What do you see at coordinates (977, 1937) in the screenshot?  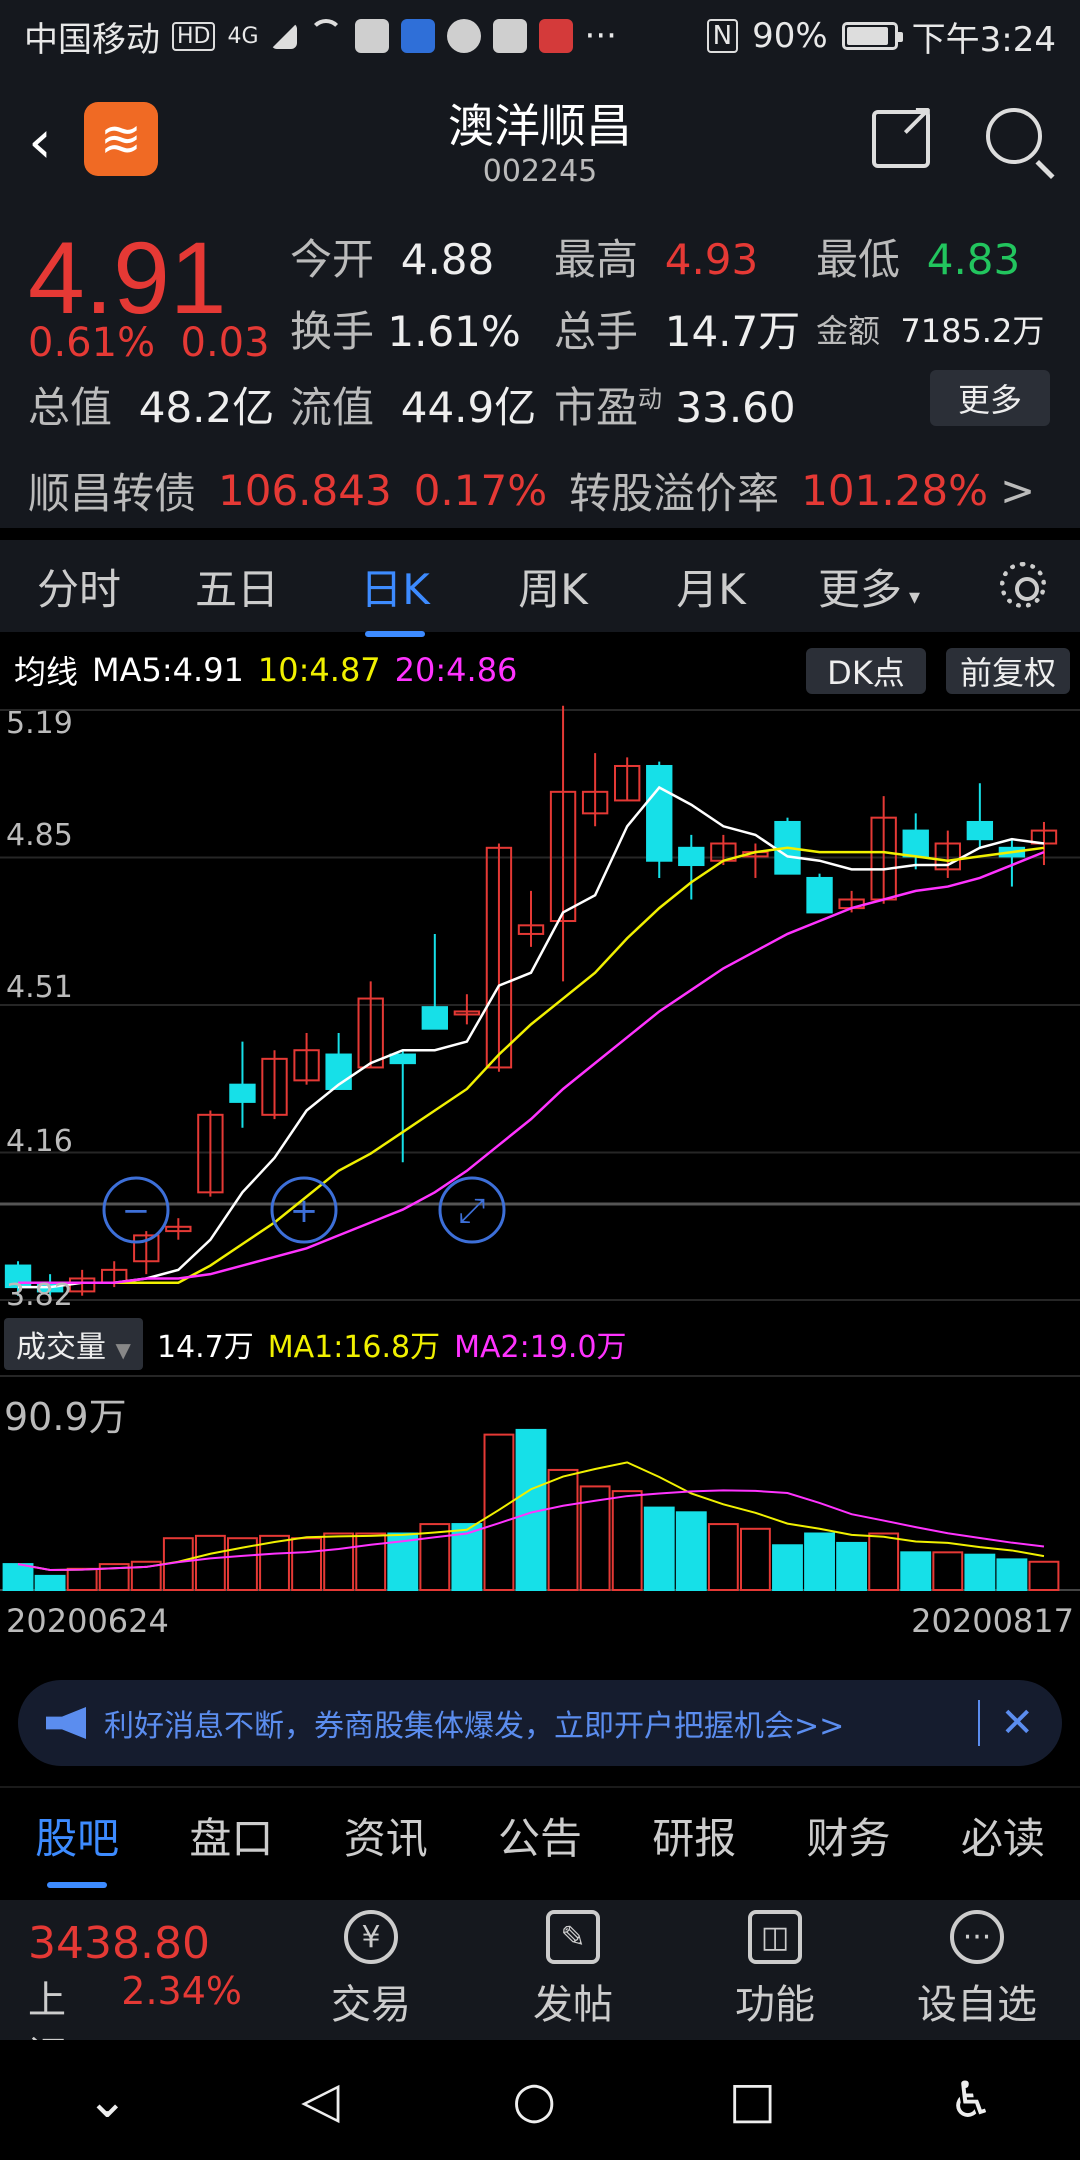 I see `more-dots-icon: ···` at bounding box center [977, 1937].